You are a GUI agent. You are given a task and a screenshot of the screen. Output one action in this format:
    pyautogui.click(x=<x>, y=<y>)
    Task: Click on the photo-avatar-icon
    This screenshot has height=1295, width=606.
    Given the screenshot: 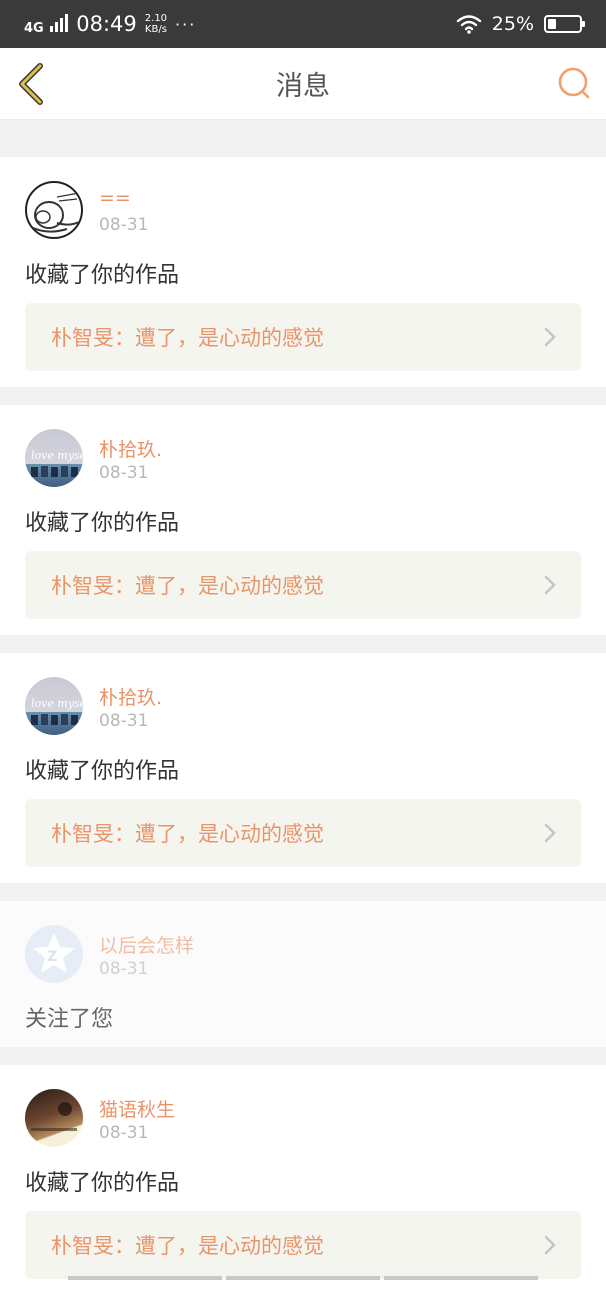 What is the action you would take?
    pyautogui.click(x=54, y=1118)
    